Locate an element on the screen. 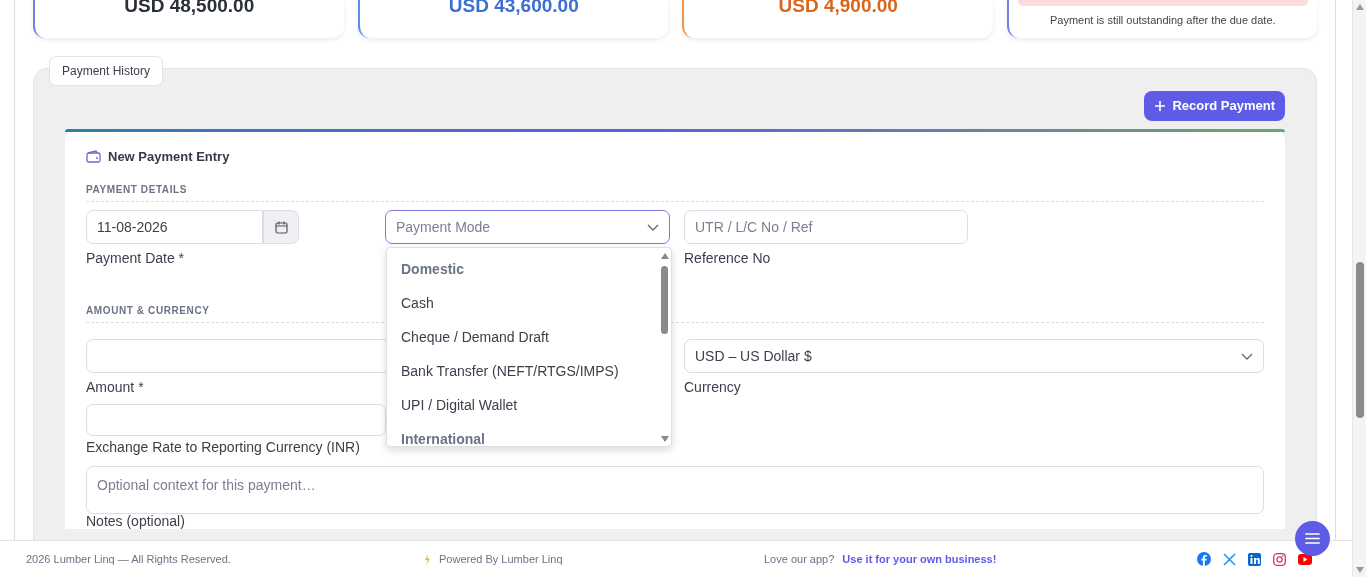  section-heading: PAYMENT DETAILS is located at coordinates (675, 192).